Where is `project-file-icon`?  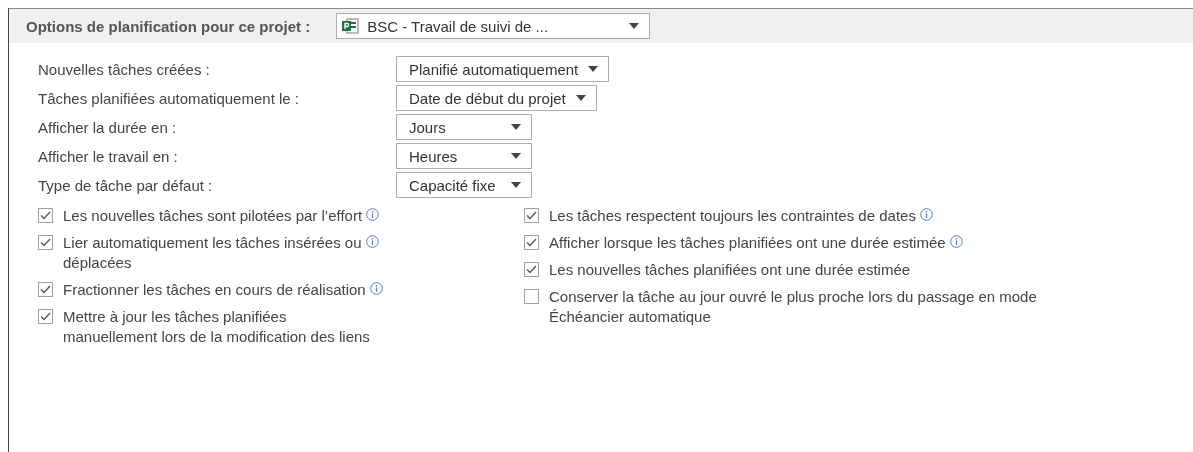
project-file-icon is located at coordinates (350, 26).